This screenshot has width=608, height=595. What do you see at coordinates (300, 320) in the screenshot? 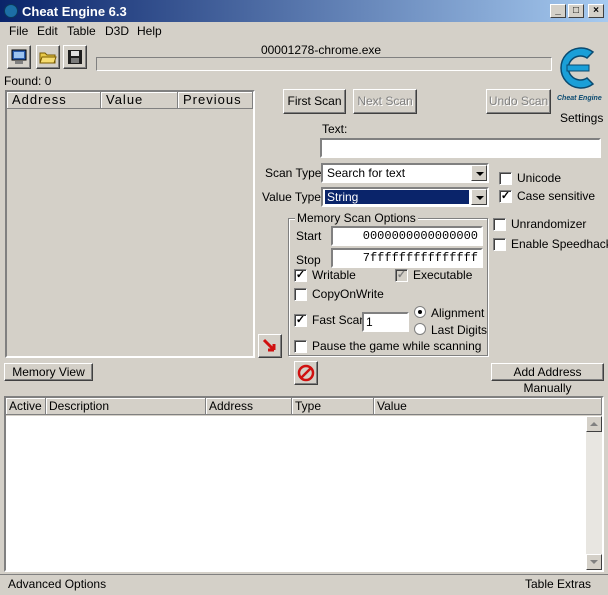
I see `fast-scan-checkbox: ✓` at bounding box center [300, 320].